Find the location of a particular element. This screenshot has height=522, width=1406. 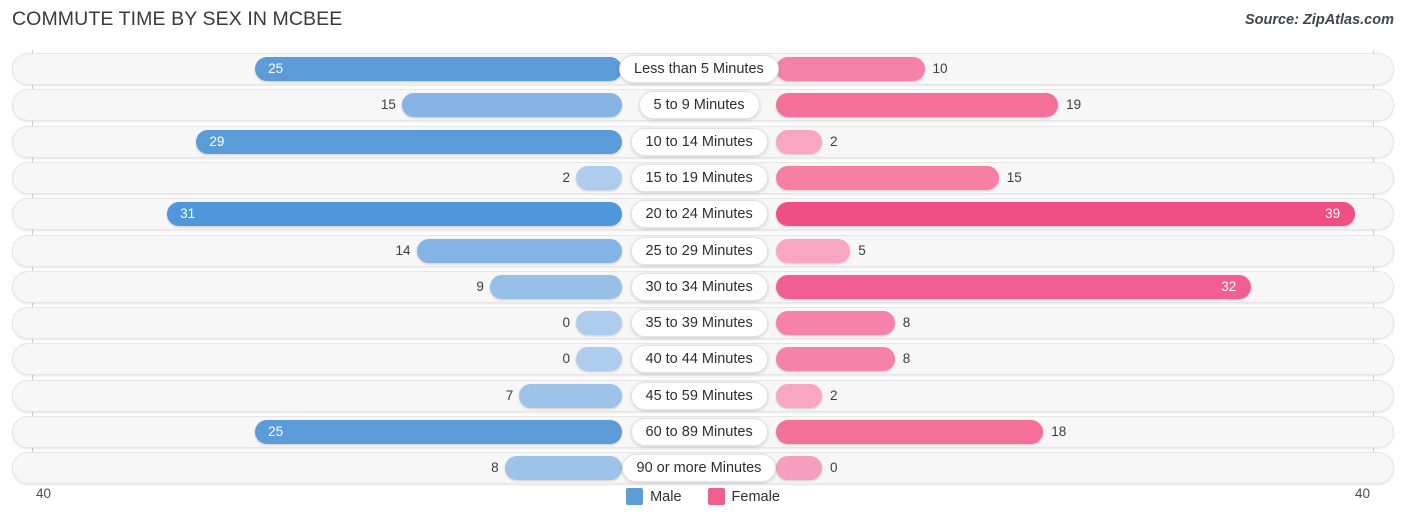

chart-row: 25 18 60 to 89 Minutes is located at coordinates (703, 434).